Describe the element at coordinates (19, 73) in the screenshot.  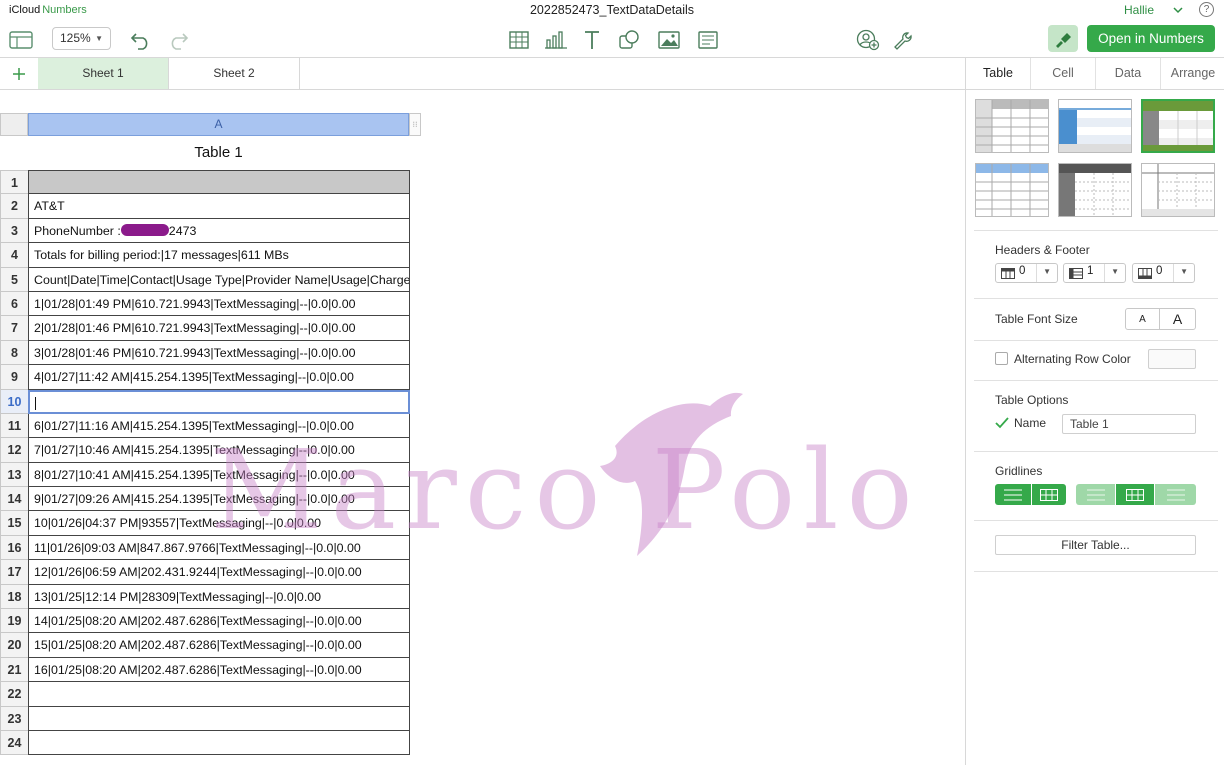
I see `add-sheet-icon` at that location.